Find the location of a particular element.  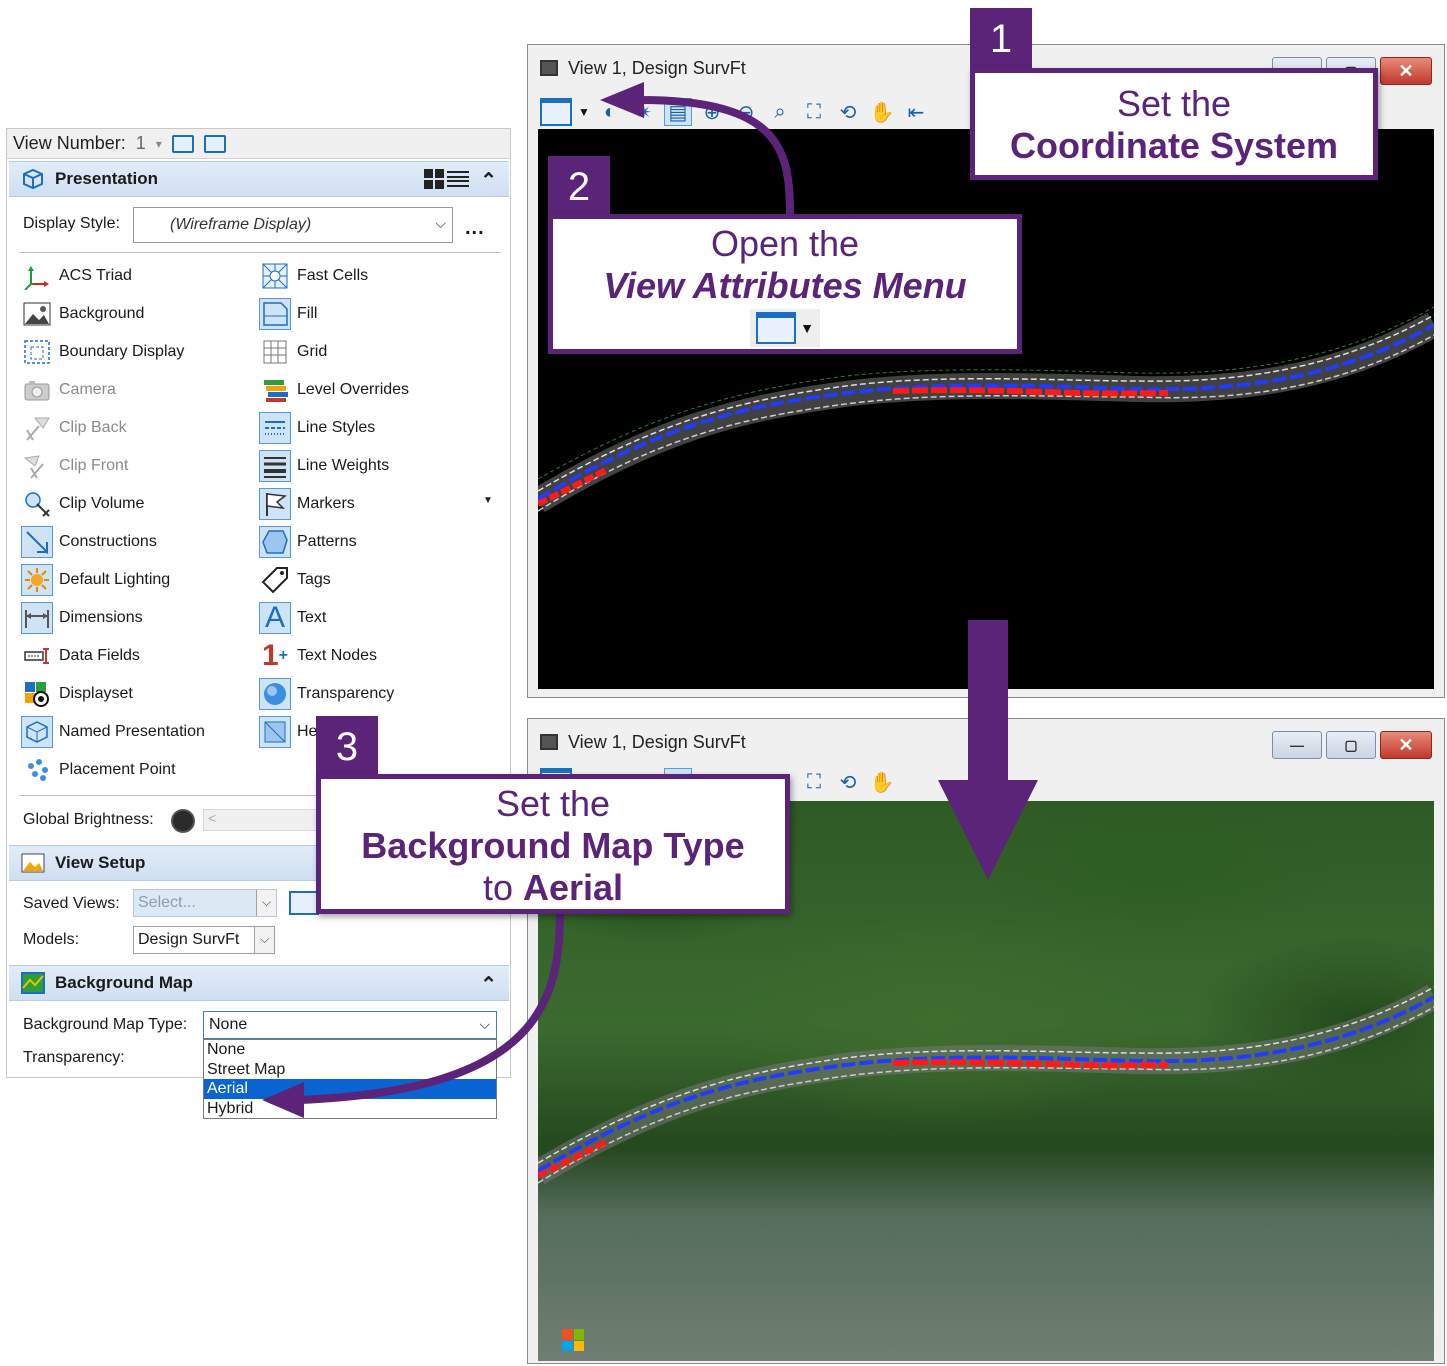

step-1-callout: Set the Coordinate System is located at coordinates (1174, 124).